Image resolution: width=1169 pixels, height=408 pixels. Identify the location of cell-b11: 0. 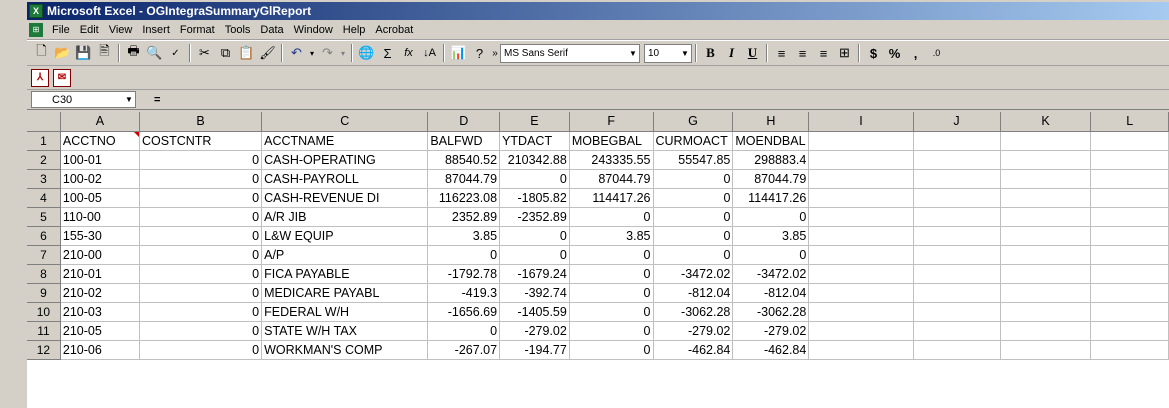
(201, 331).